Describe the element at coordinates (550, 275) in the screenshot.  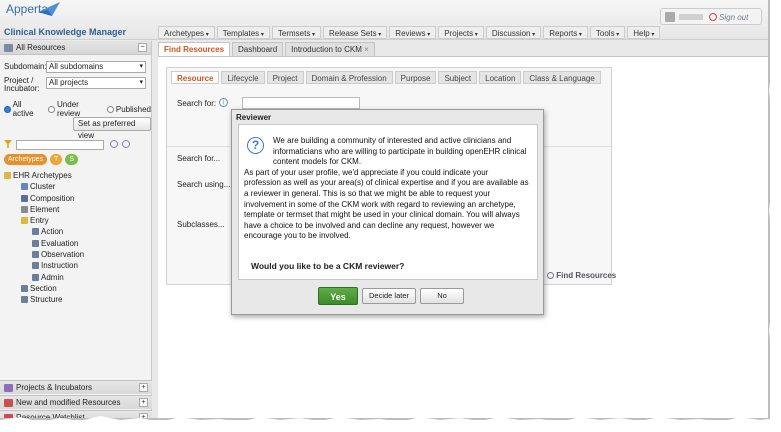
I see `magnifier-icon` at that location.